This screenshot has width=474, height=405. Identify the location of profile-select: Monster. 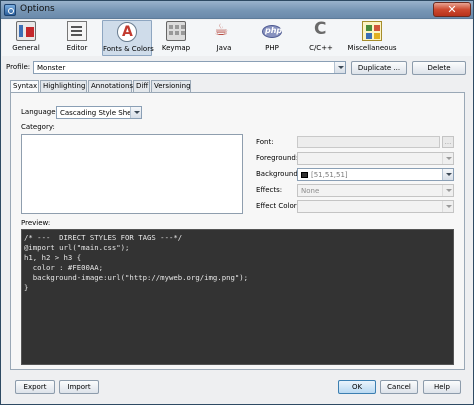
(189, 67).